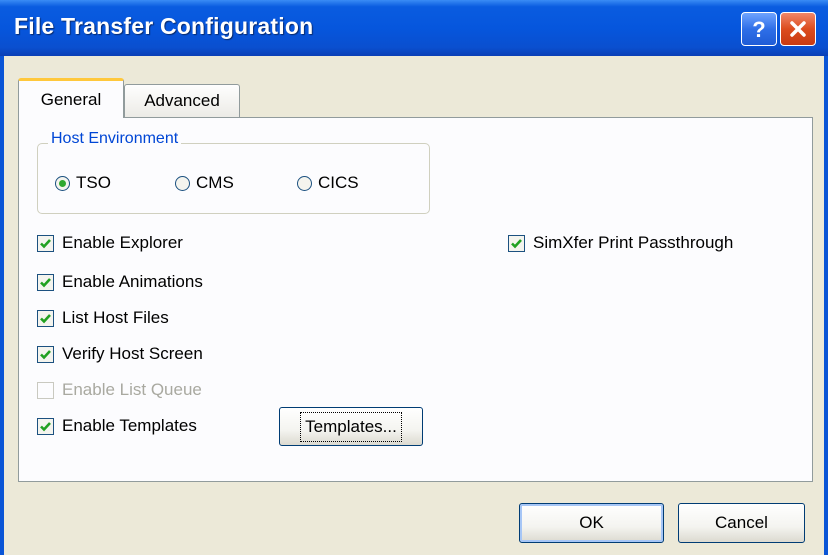 Image resolution: width=828 pixels, height=555 pixels. Describe the element at coordinates (132, 281) in the screenshot. I see `checkbox-enable-animations-label: Enable Animations` at that location.